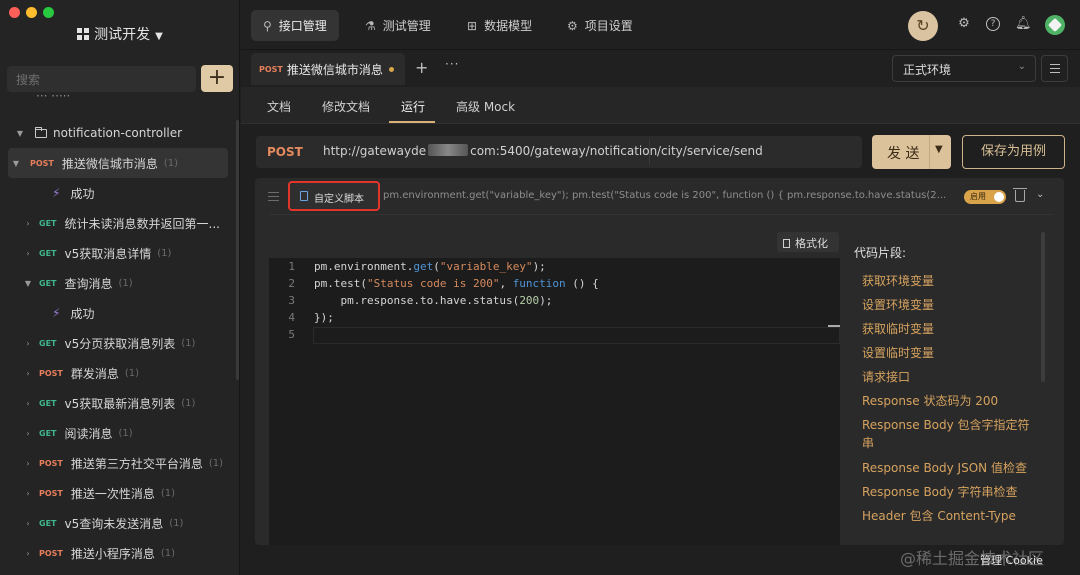 The width and height of the screenshot is (1080, 575). What do you see at coordinates (1023, 24) in the screenshot?
I see `bell-icon: 🔔︎` at bounding box center [1023, 24].